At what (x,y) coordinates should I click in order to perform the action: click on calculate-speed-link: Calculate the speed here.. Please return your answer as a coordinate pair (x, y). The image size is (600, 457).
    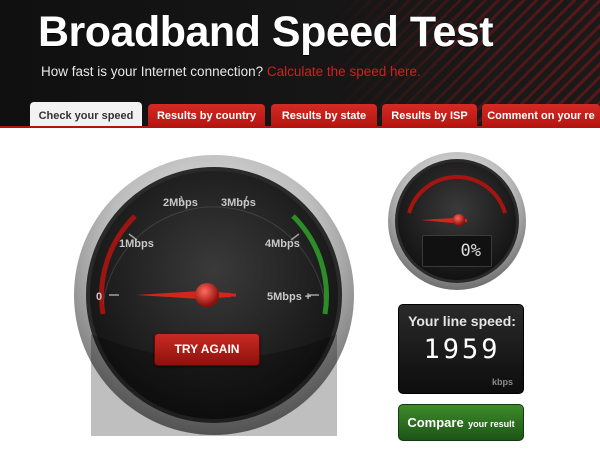
    Looking at the image, I should click on (344, 71).